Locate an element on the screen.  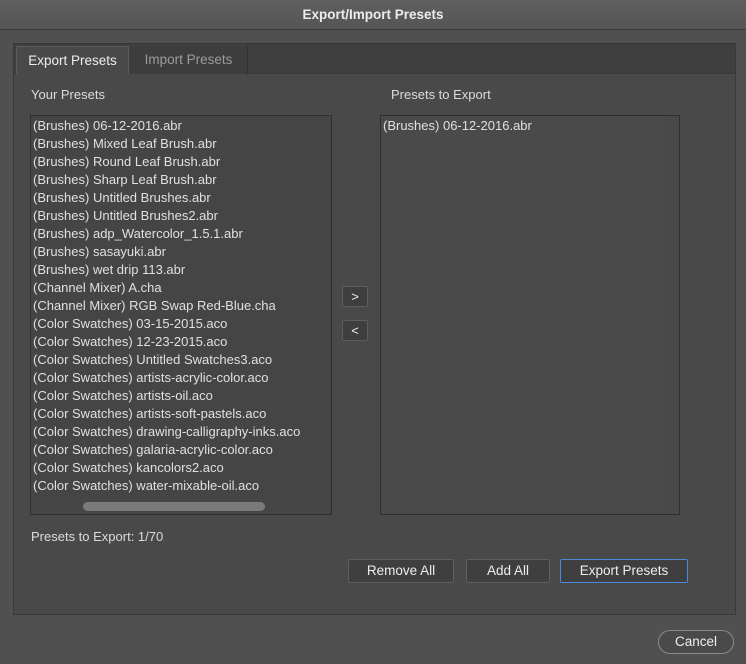
list-item: (Brushes) Mixed Leaf Brush.abr is located at coordinates (181, 144).